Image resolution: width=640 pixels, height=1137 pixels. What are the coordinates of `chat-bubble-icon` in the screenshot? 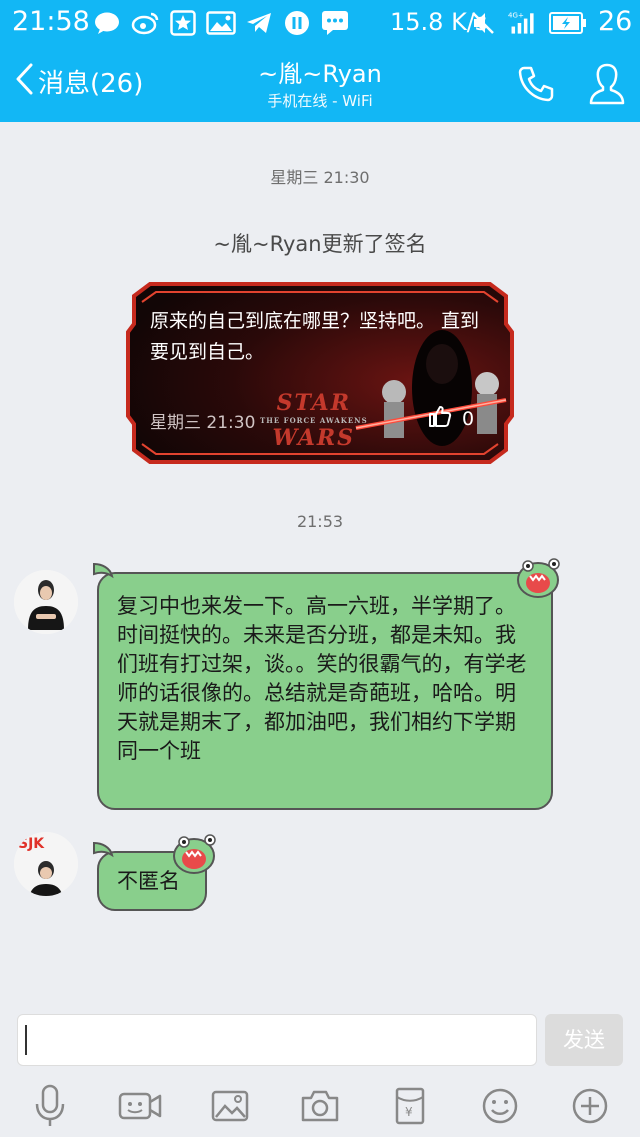 It's located at (107, 23).